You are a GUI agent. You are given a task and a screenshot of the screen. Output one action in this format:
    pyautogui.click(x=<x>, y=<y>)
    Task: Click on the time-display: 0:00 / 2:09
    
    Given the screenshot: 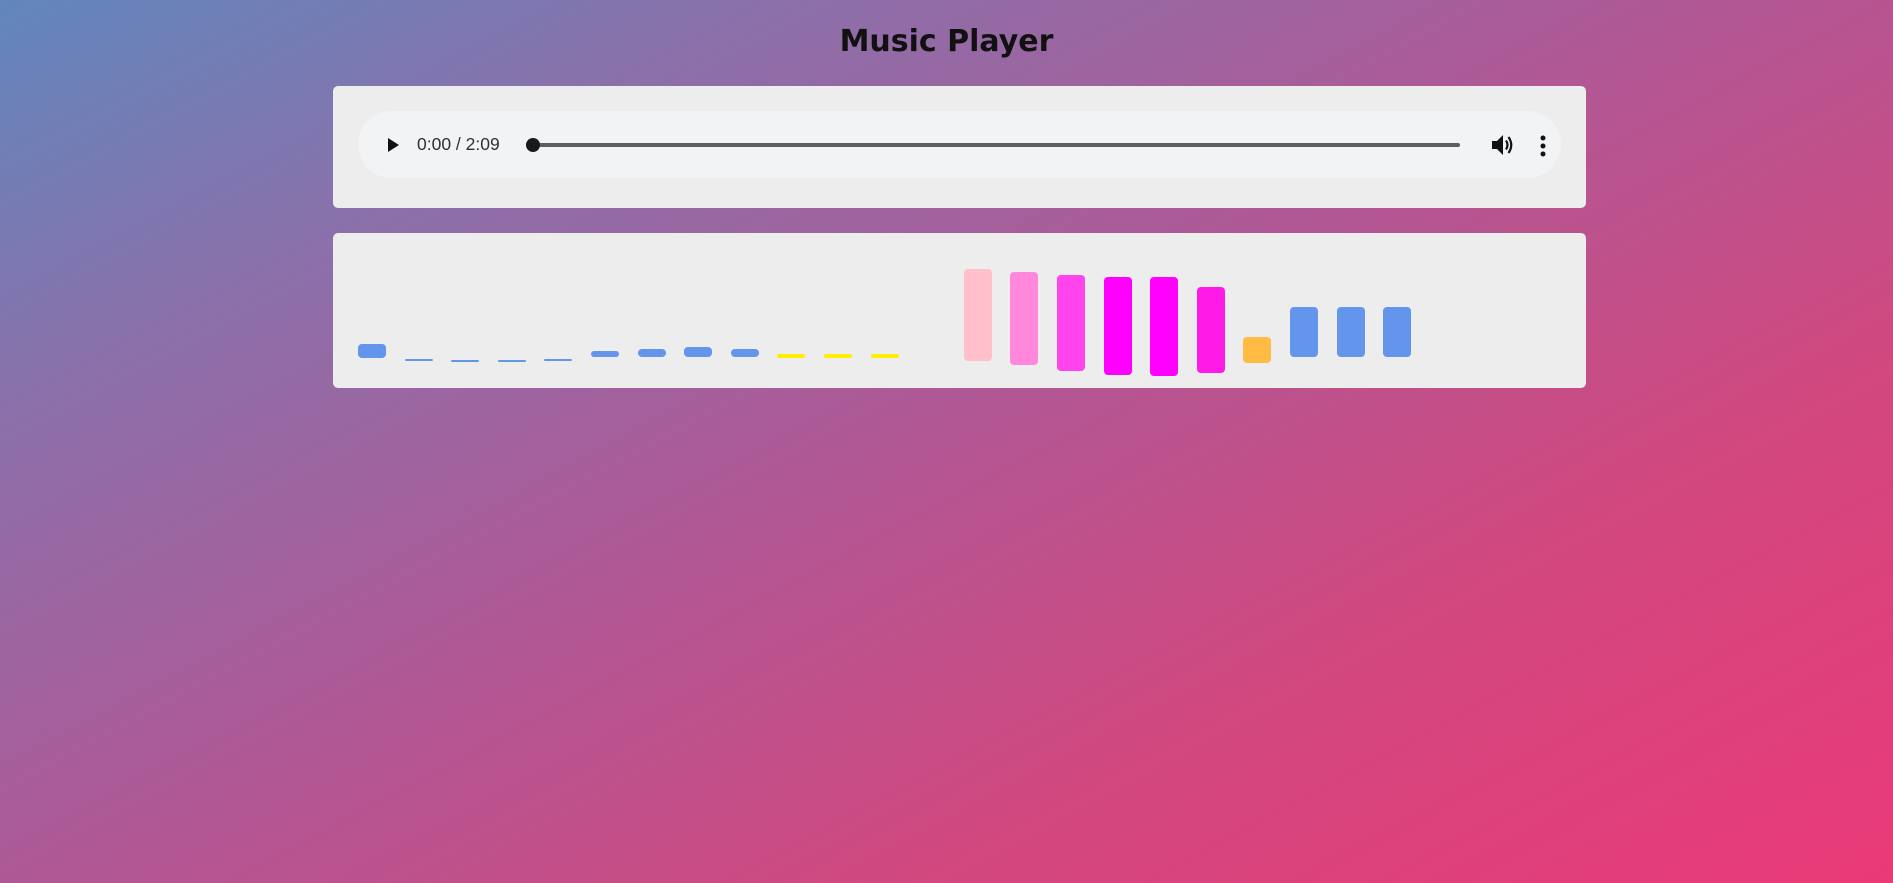 What is the action you would take?
    pyautogui.click(x=458, y=144)
    